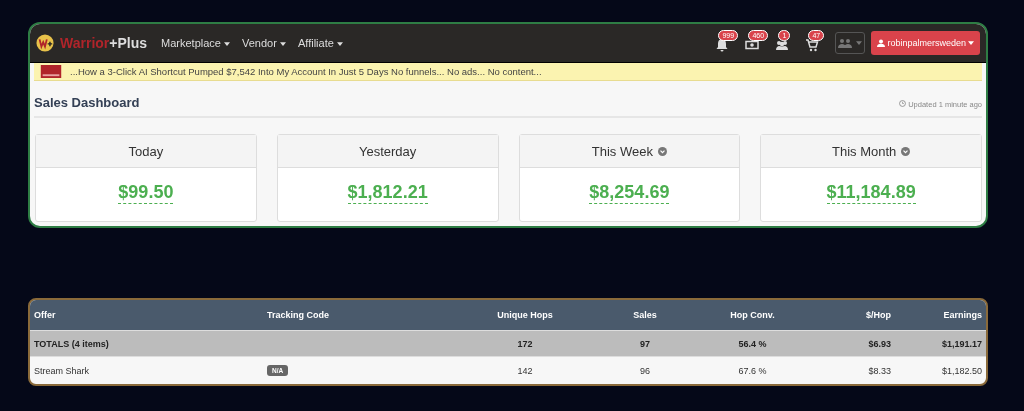  Describe the element at coordinates (645, 370) in the screenshot. I see `table-cell-text: 96` at that location.